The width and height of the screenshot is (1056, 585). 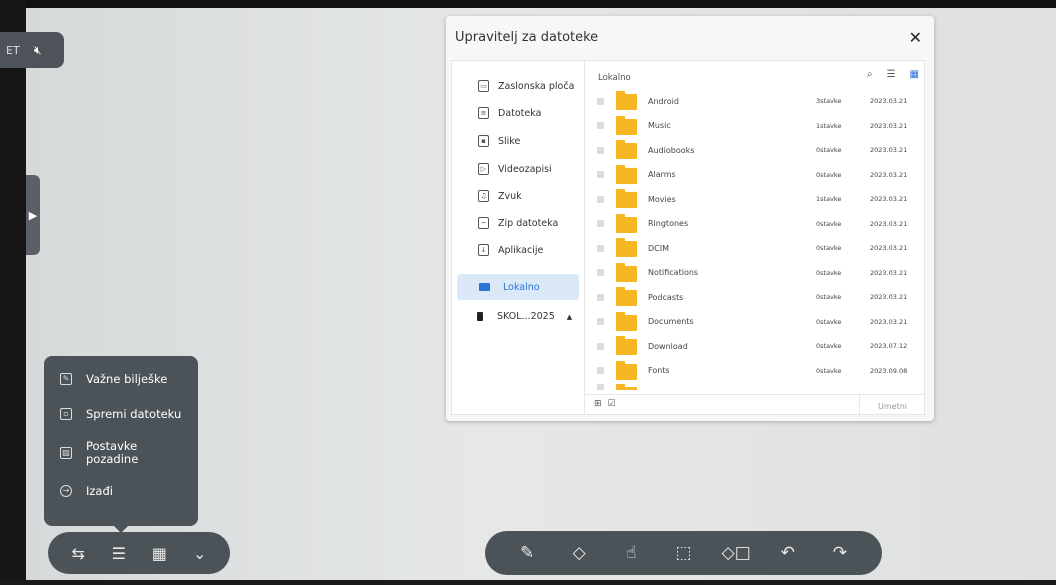 I want to click on table-row: Notifications 0stavke 2023.03.21, so click(x=755, y=273).